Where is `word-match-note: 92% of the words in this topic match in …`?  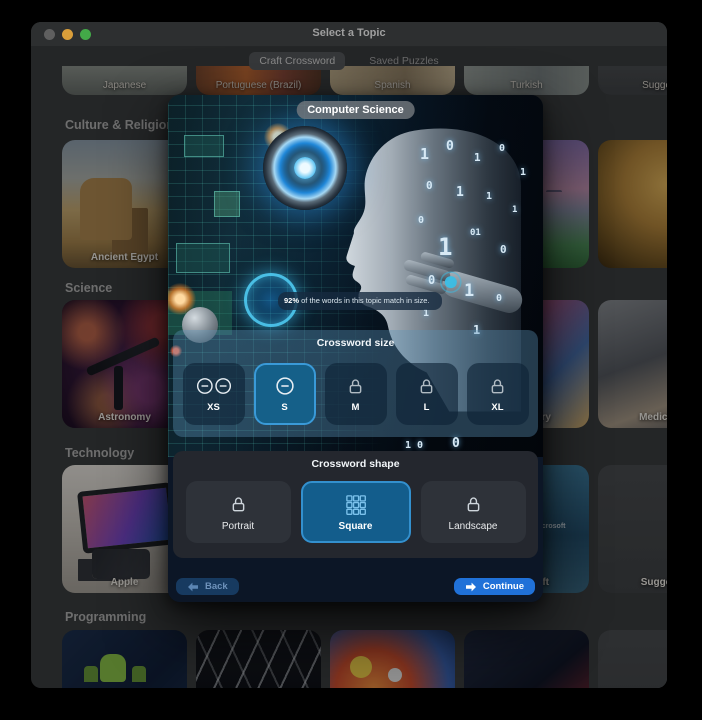 word-match-note: 92% of the words in this topic match in … is located at coordinates (360, 301).